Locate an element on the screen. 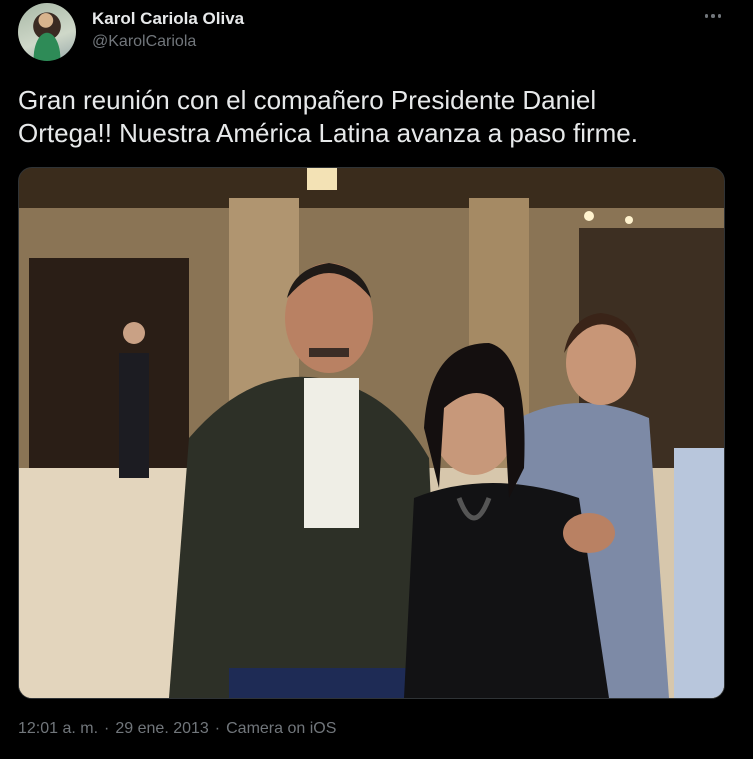  more-options-button is located at coordinates (713, 16).